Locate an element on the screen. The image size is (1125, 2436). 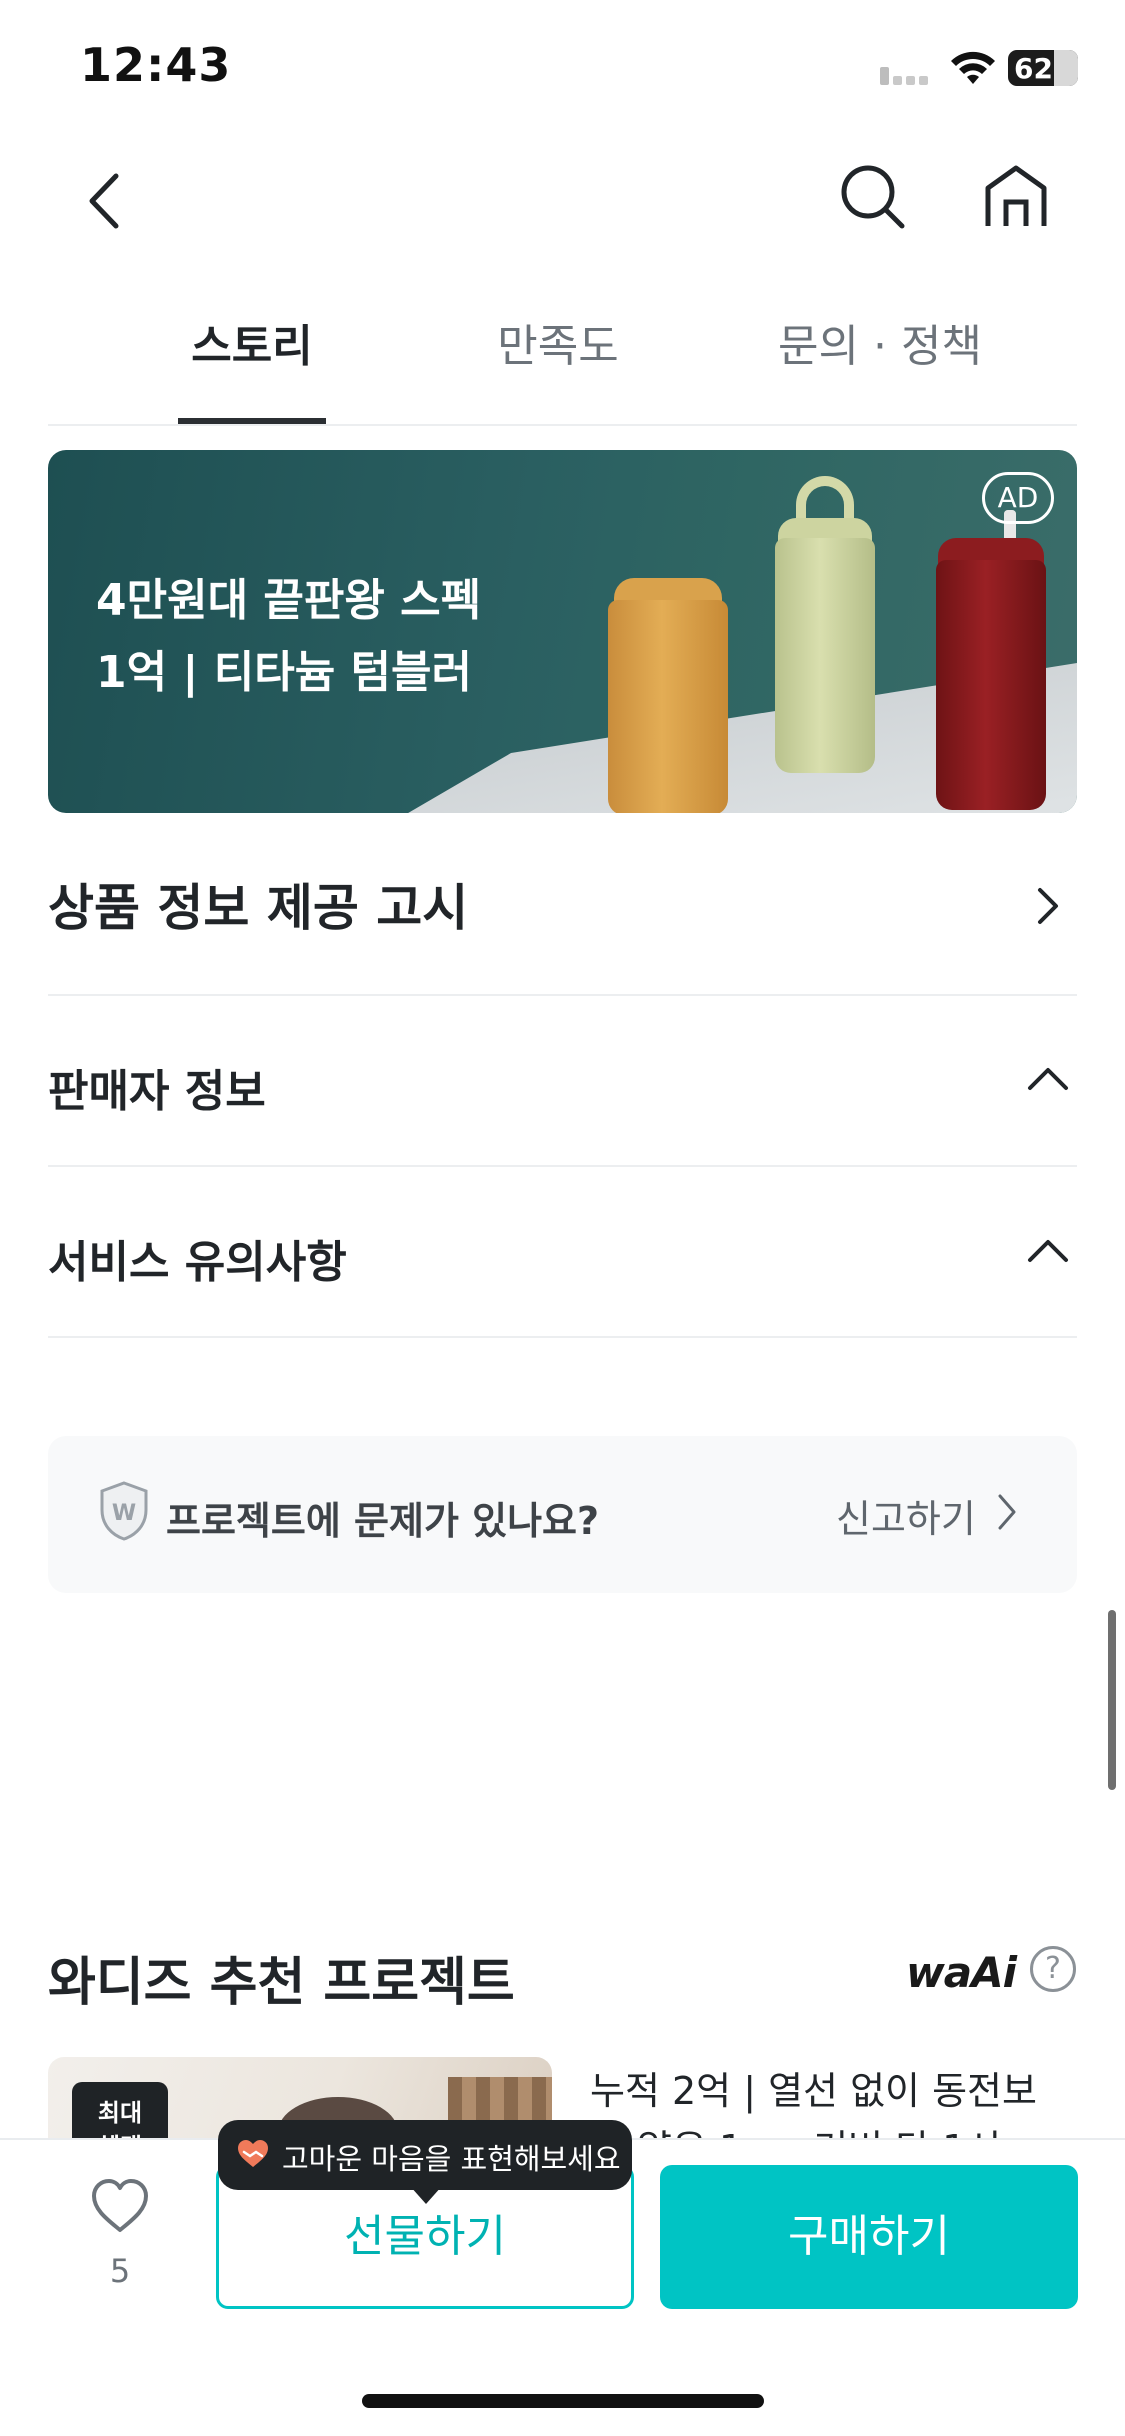
shield-icon: W is located at coordinates (124, 1511).